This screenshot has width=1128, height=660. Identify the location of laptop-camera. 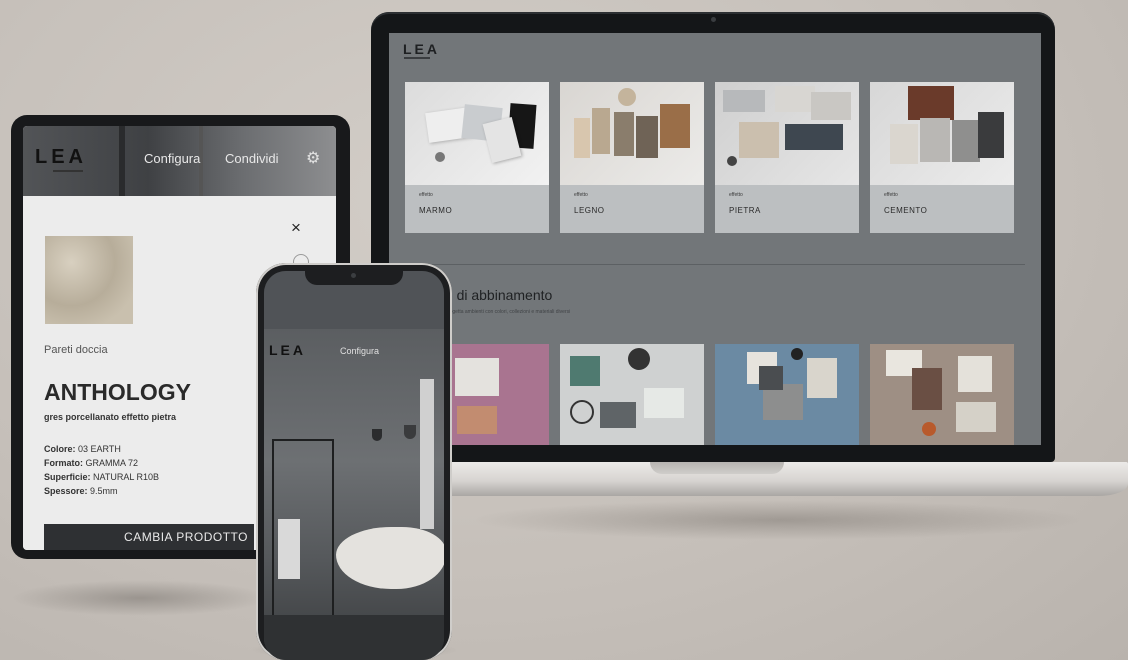
(713, 19).